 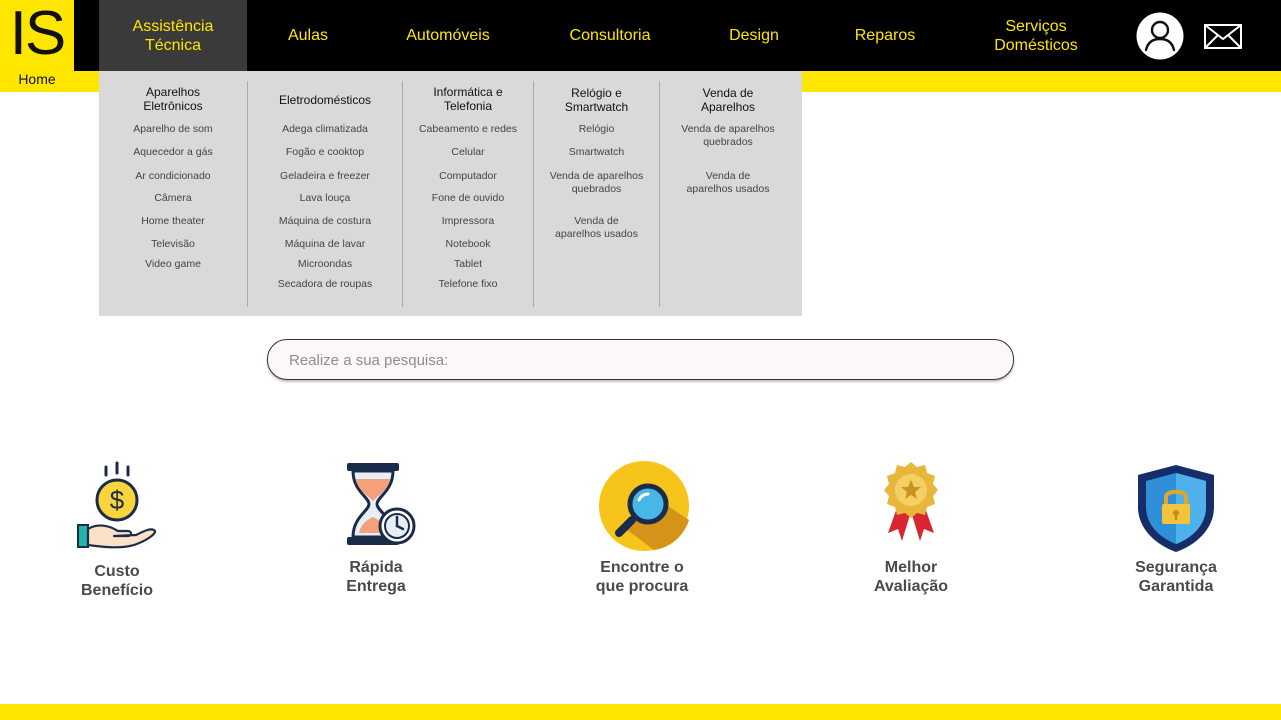 What do you see at coordinates (325, 198) in the screenshot?
I see `dropdown-item: Lava louça` at bounding box center [325, 198].